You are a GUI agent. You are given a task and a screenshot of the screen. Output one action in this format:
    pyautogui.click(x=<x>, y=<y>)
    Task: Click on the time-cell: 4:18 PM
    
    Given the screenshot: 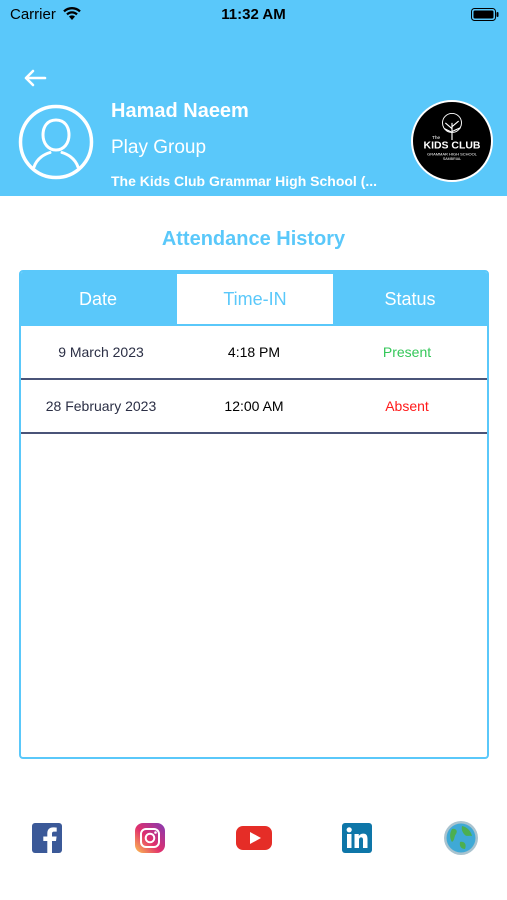 What is the action you would take?
    pyautogui.click(x=254, y=352)
    